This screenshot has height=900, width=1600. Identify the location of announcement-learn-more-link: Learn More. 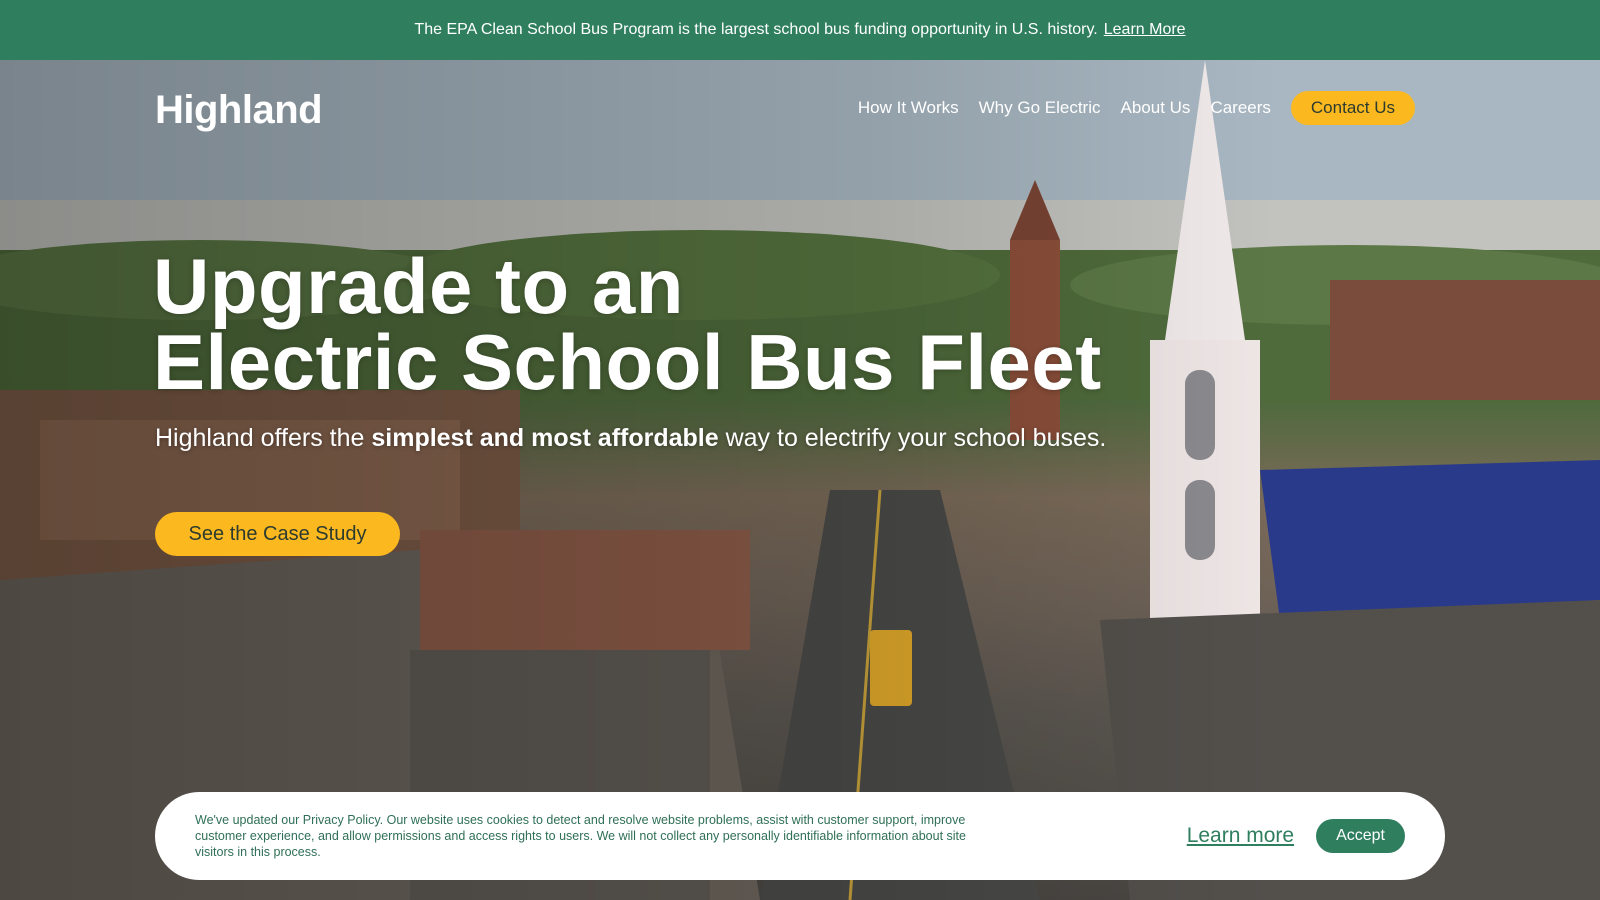
(1145, 30).